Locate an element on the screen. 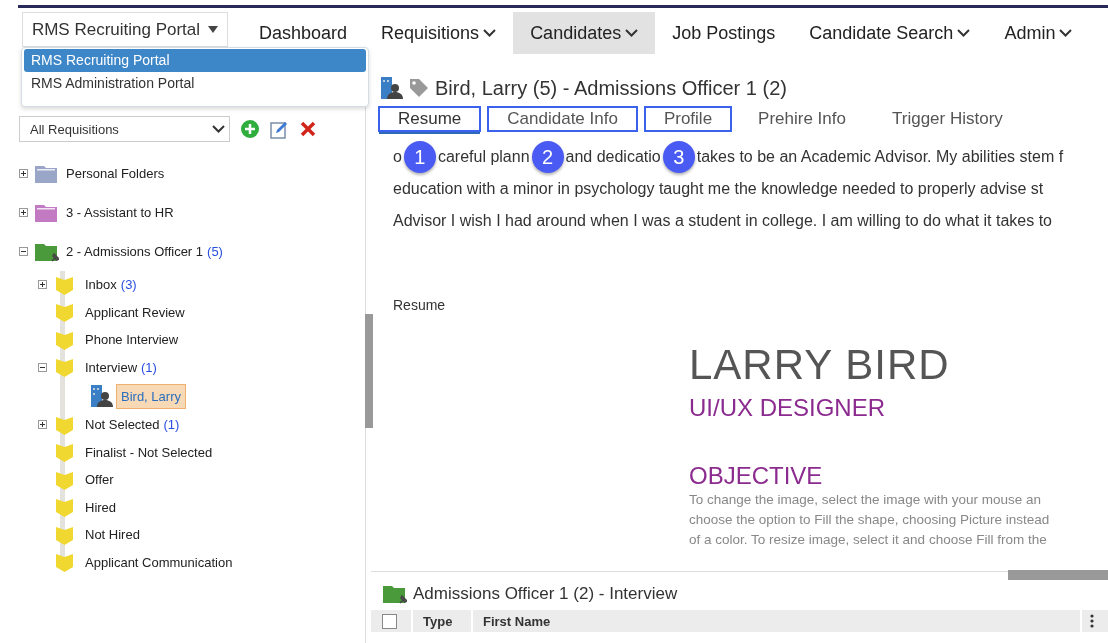 The image size is (1108, 643). resume-name: LARRY BIRD is located at coordinates (820, 365).